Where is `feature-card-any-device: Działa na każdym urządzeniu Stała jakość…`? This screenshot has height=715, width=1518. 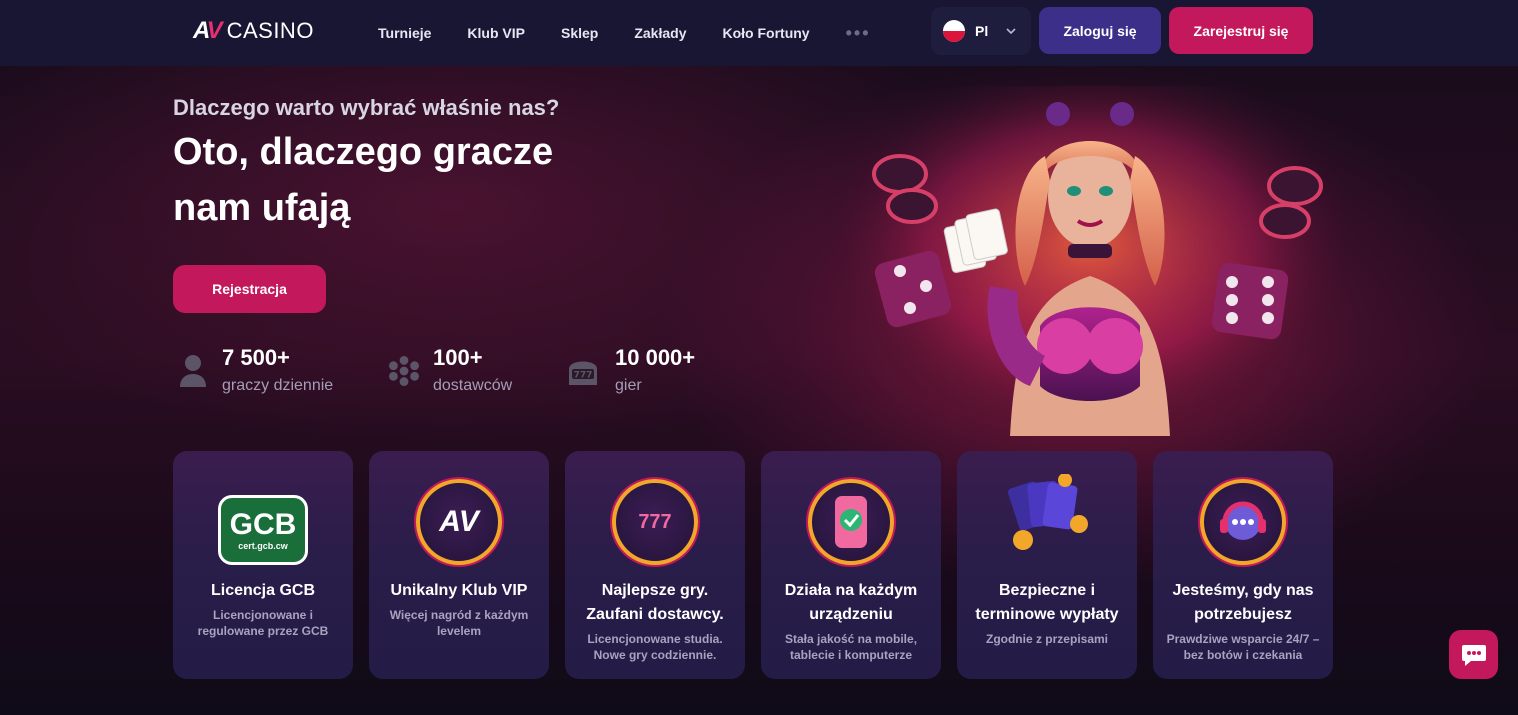 feature-card-any-device: Działa na każdym urządzeniu Stała jakość… is located at coordinates (851, 565).